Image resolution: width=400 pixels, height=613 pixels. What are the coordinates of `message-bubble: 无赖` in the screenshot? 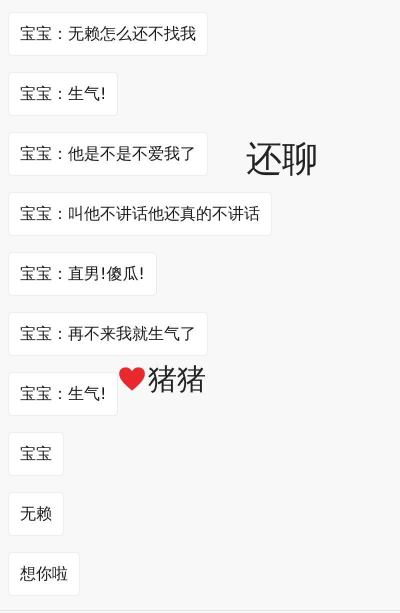 It's located at (36, 514).